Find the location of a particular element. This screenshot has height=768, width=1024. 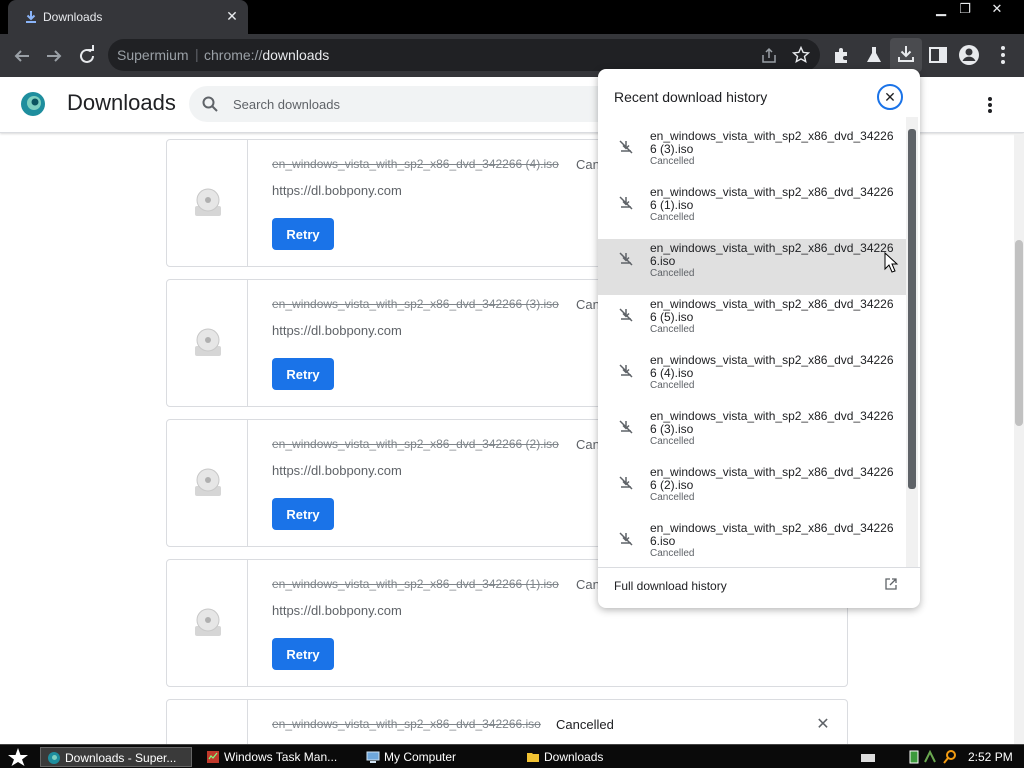

search-input is located at coordinates (413, 104).